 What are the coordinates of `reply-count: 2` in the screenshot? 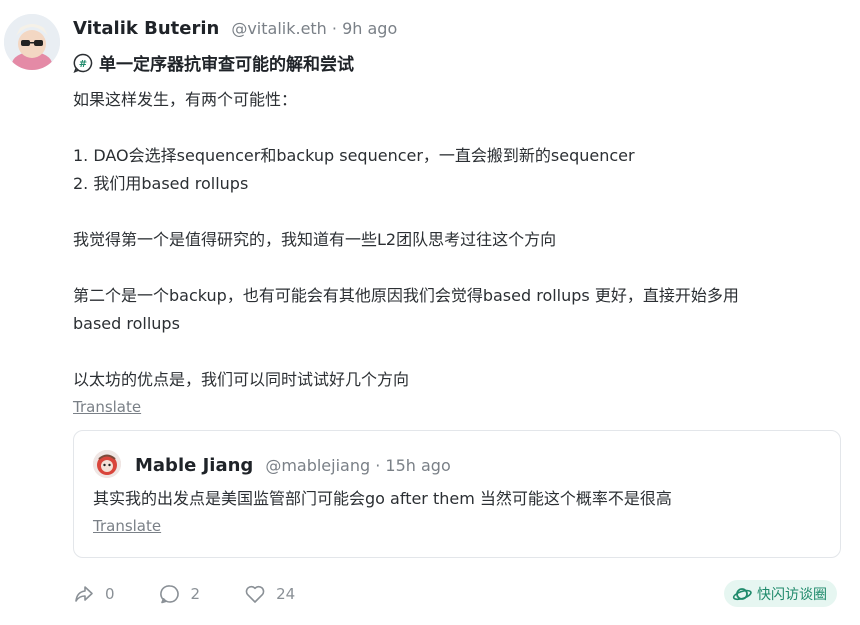 It's located at (195, 594).